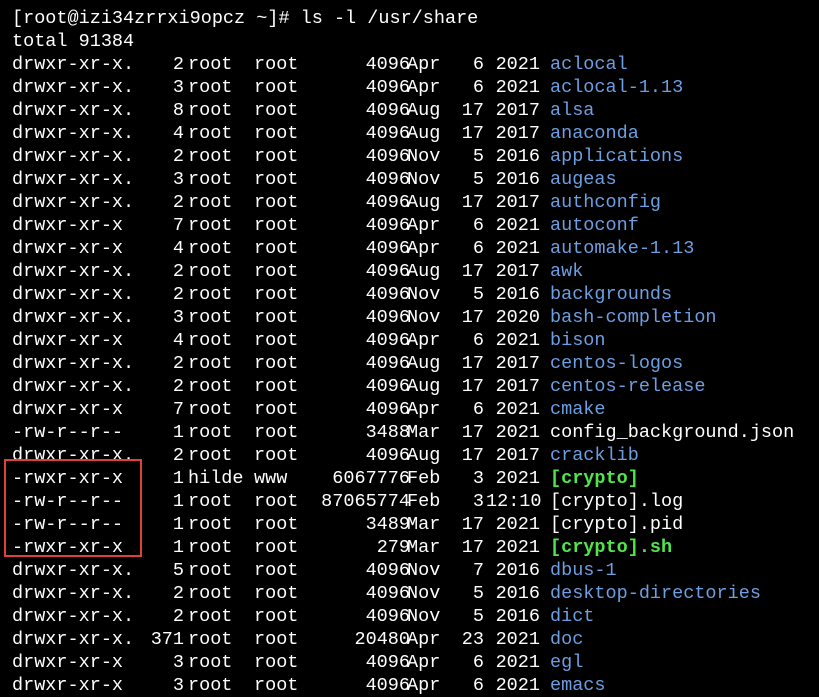 The image size is (819, 697). What do you see at coordinates (167, 639) in the screenshot?
I see `link-count: 371` at bounding box center [167, 639].